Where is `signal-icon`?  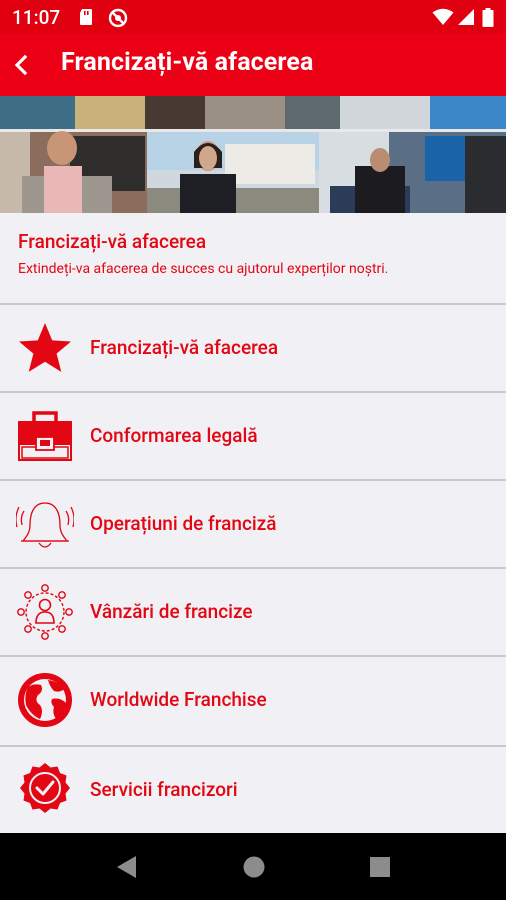 signal-icon is located at coordinates (466, 17).